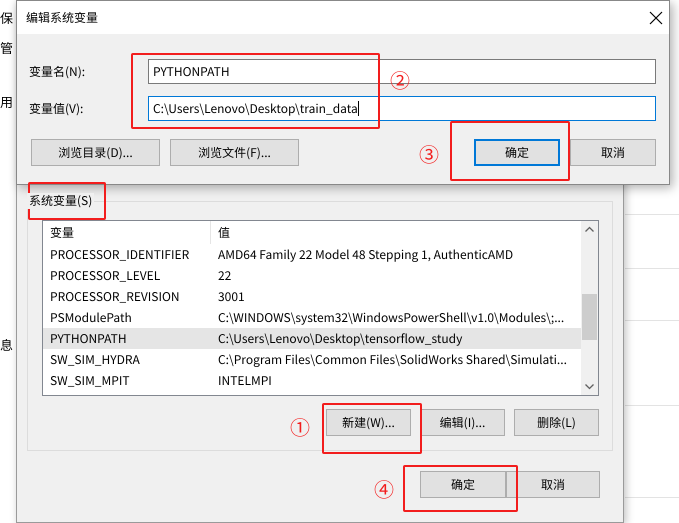 The image size is (679, 523). What do you see at coordinates (365, 254) in the screenshot?
I see `variable-value: AMD64 Family 22 Model 48 Stepping 1, AuthenticAMD` at bounding box center [365, 254].